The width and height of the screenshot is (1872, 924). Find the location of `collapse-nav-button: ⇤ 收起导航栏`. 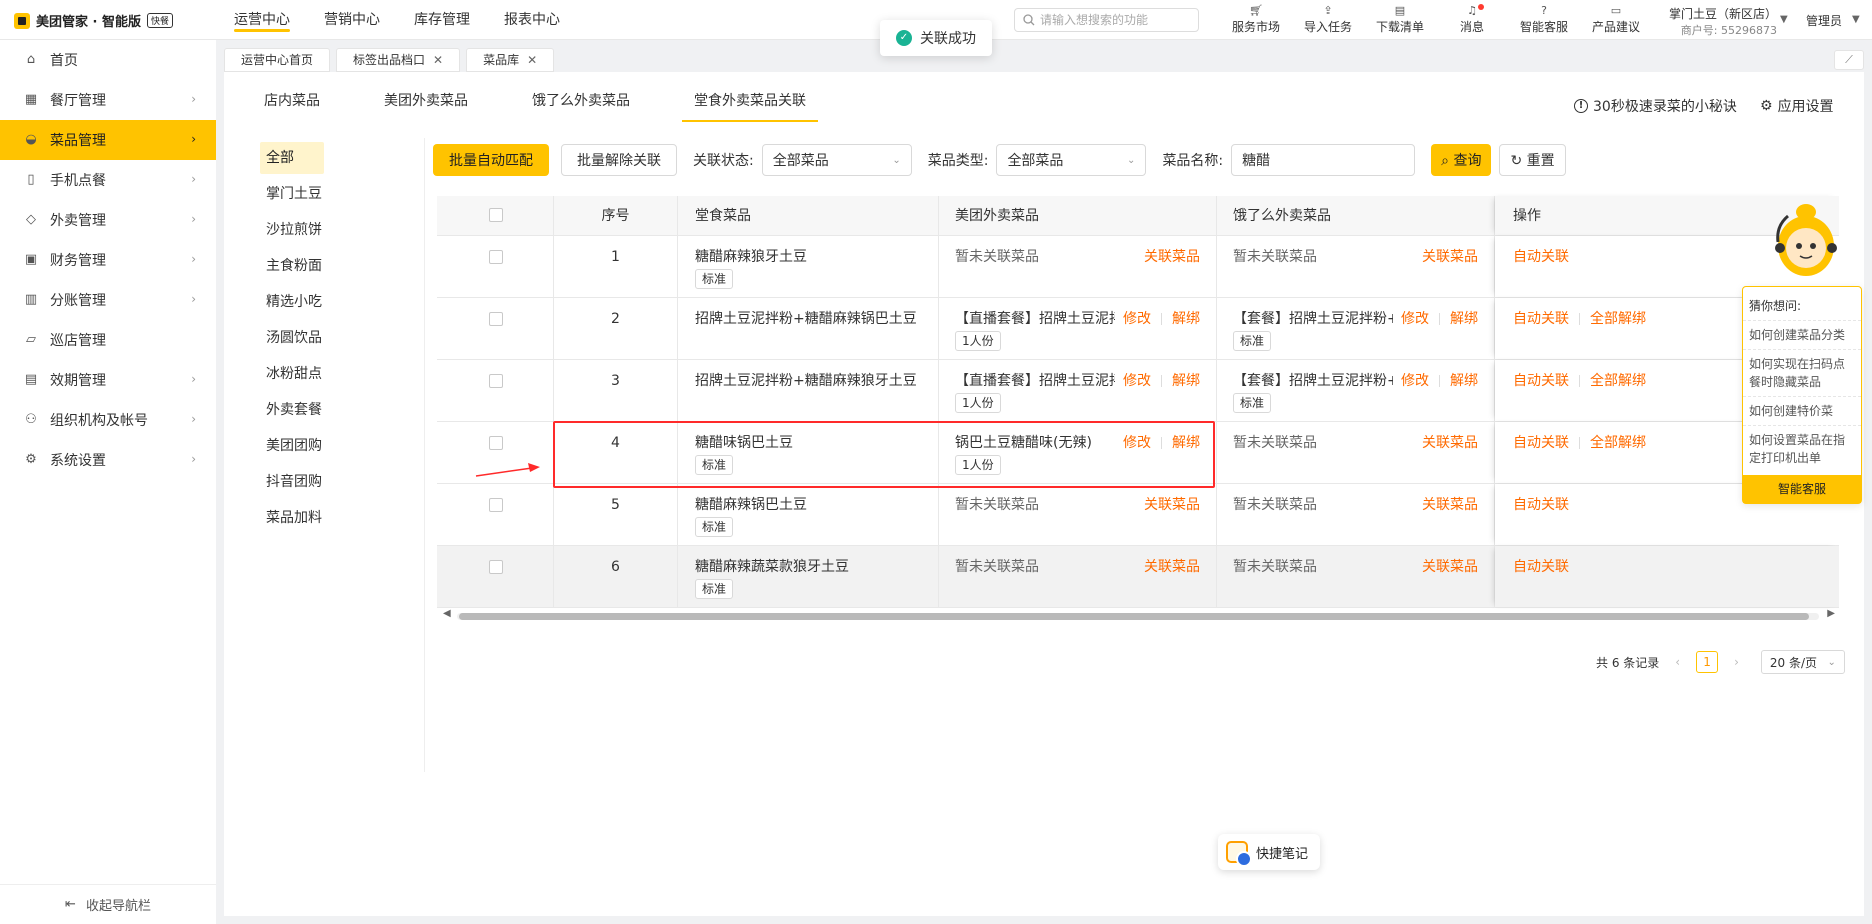

collapse-nav-button: ⇤ 收起导航栏 is located at coordinates (108, 904).